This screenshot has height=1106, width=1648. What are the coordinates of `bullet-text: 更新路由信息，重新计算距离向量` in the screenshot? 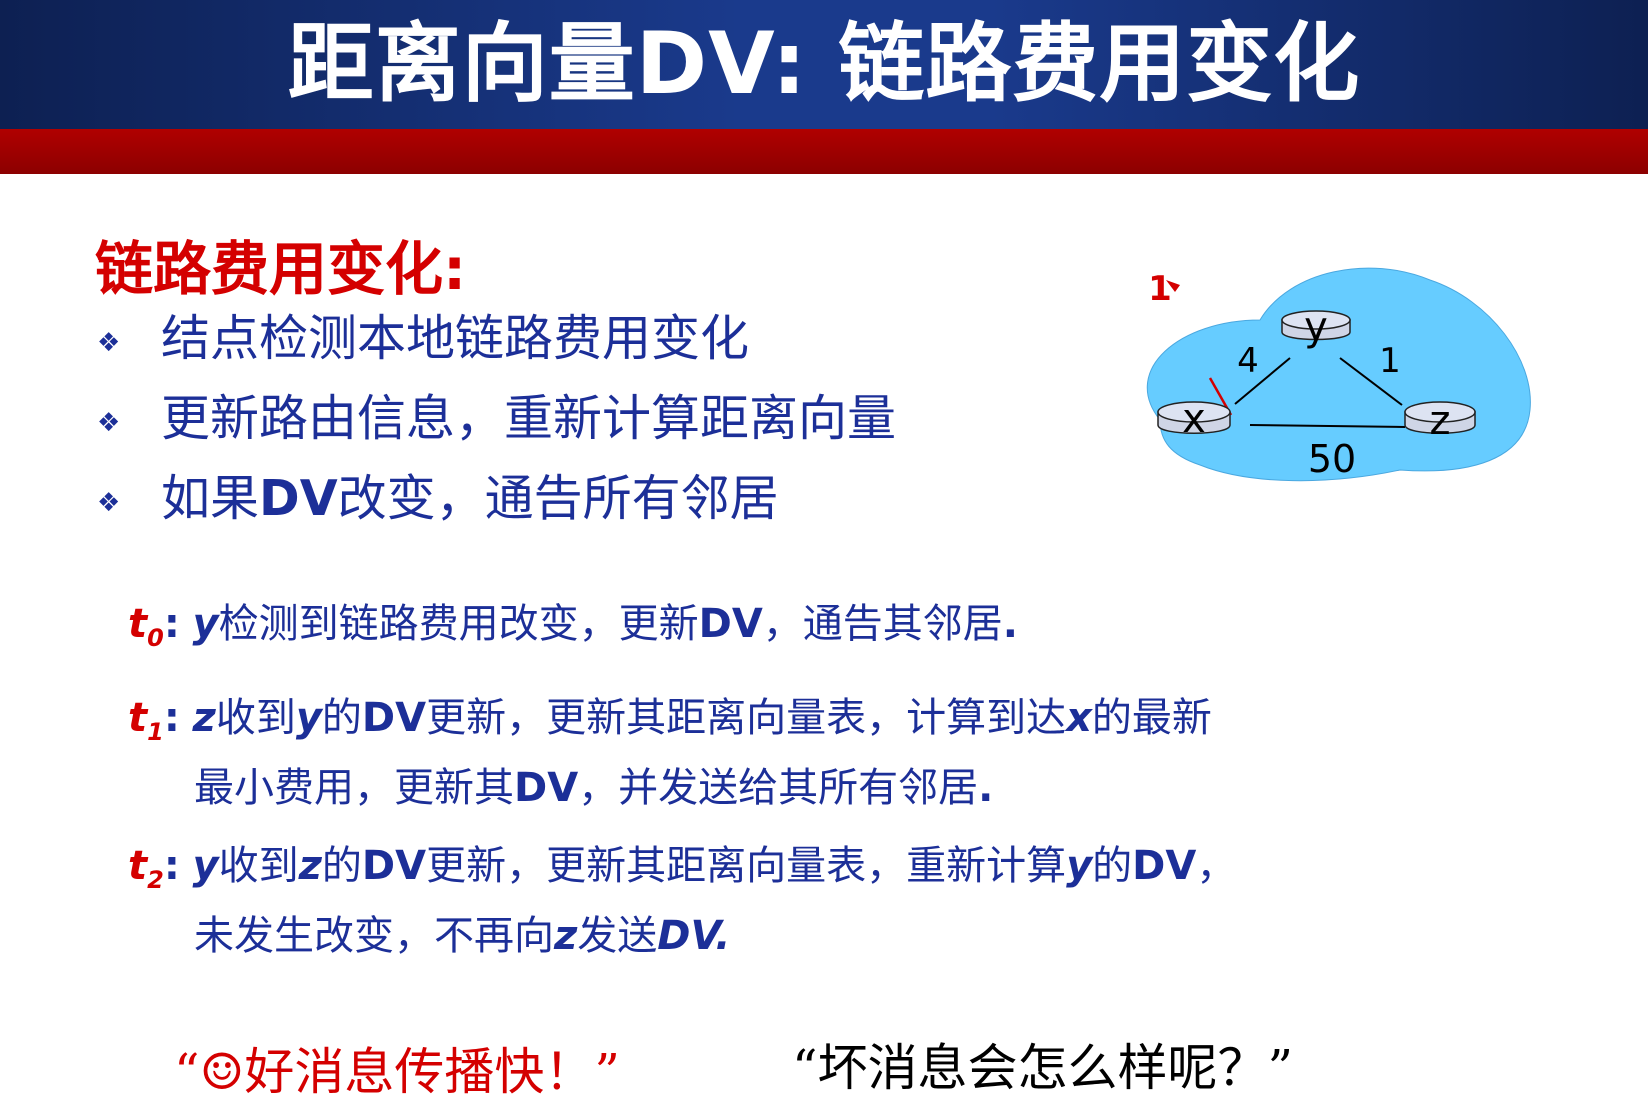 It's located at (529, 418).